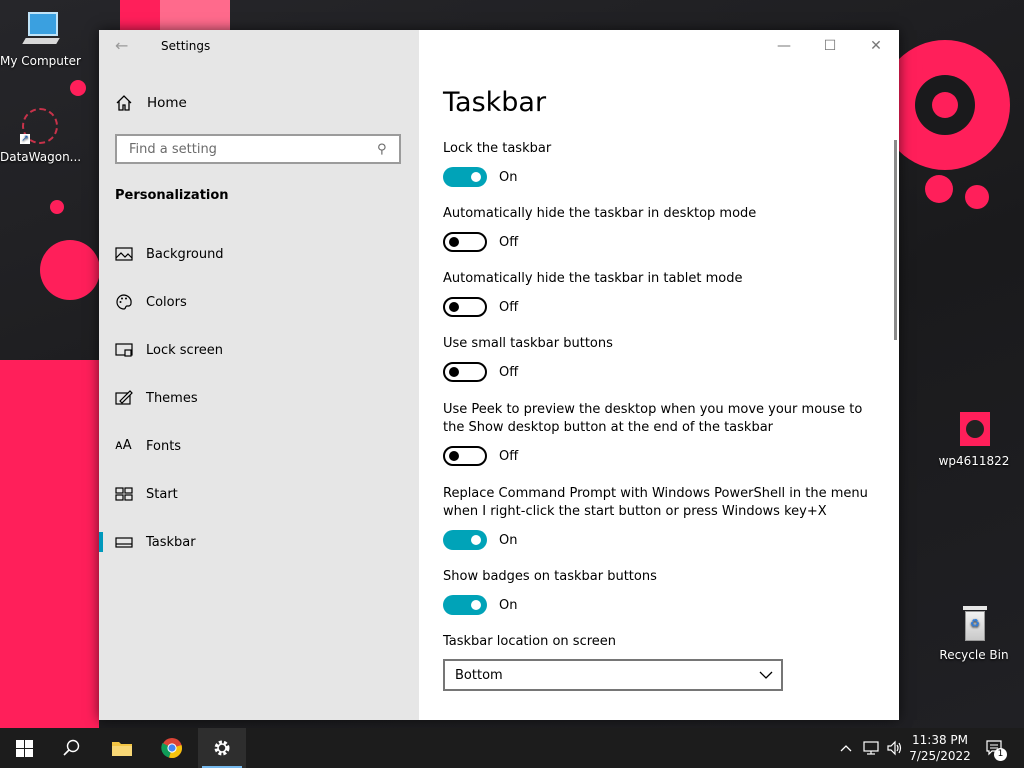 This screenshot has width=1024, height=768. I want to click on sidebar-item-label: Colors, so click(166, 302).